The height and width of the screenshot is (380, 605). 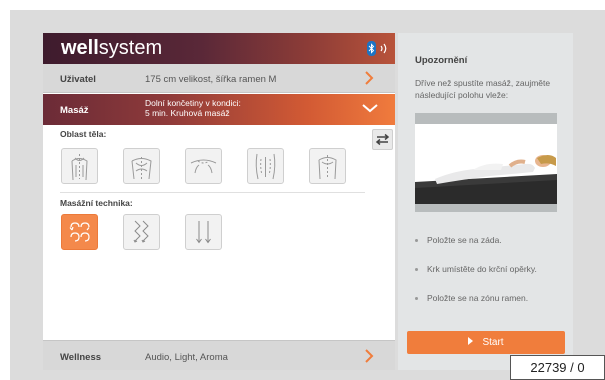 I want to click on wellsystem-logo: wellsystem, so click(x=112, y=48).